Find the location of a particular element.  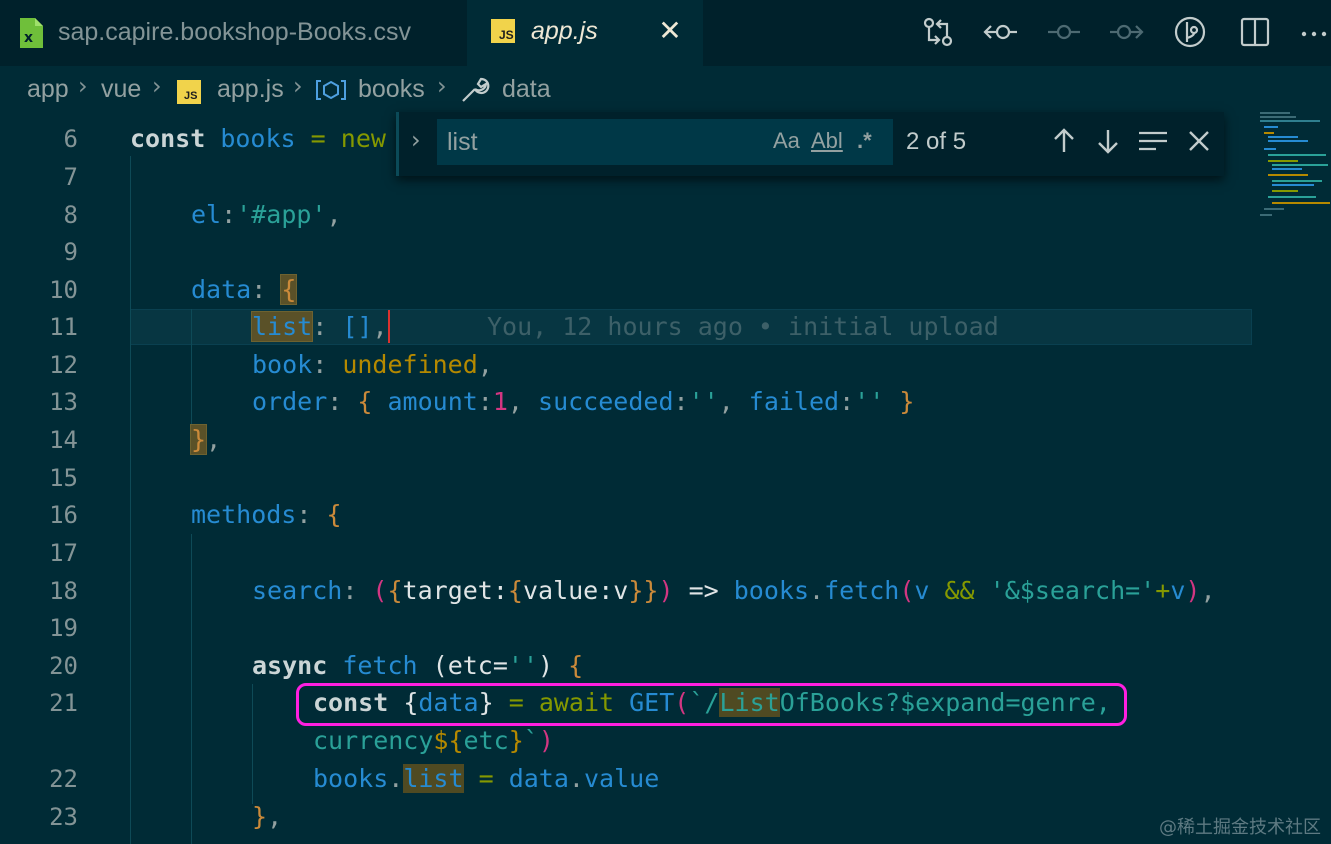

wrench-icon is located at coordinates (476, 89).